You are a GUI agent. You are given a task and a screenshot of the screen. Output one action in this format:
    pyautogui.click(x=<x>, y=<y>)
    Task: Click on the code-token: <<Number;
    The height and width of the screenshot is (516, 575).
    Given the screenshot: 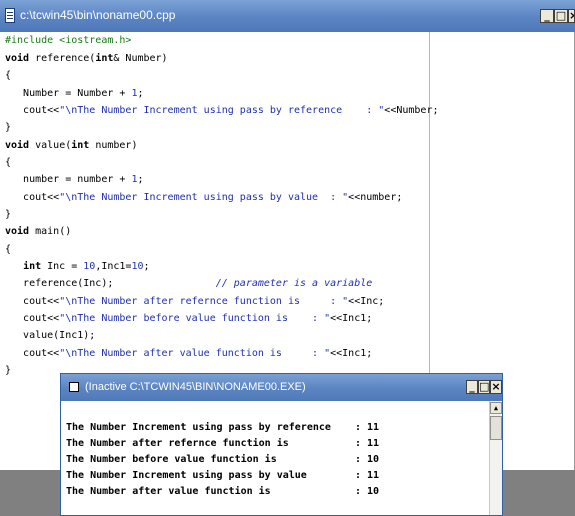 What is the action you would take?
    pyautogui.click(x=411, y=110)
    